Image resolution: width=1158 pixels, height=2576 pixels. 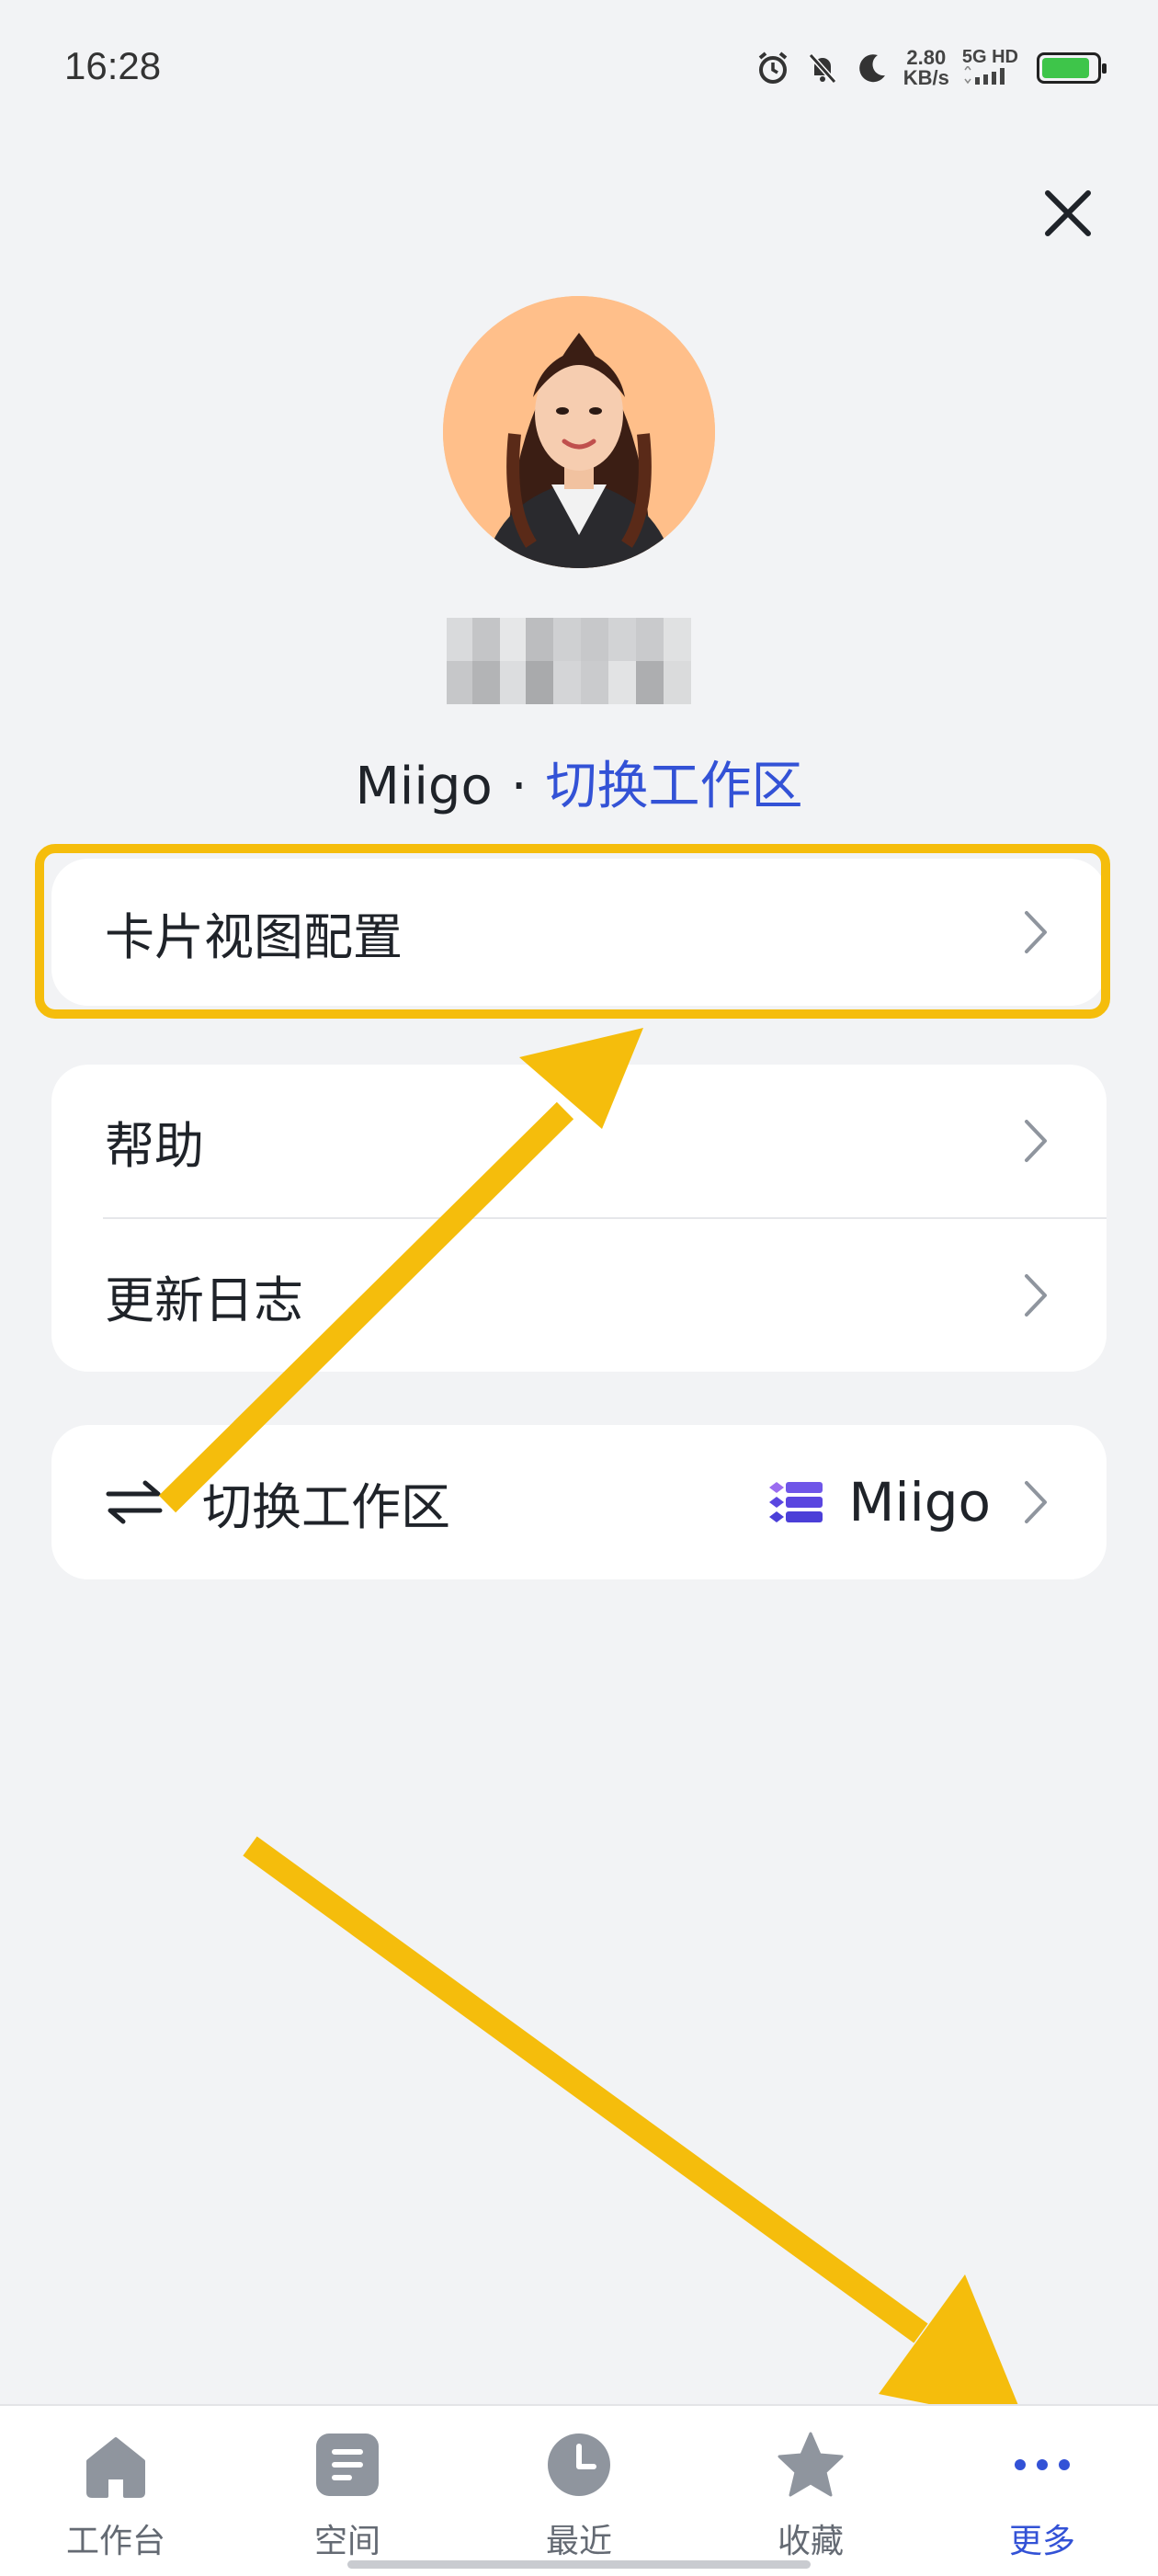 I want to click on alarm-icon, so click(x=773, y=67).